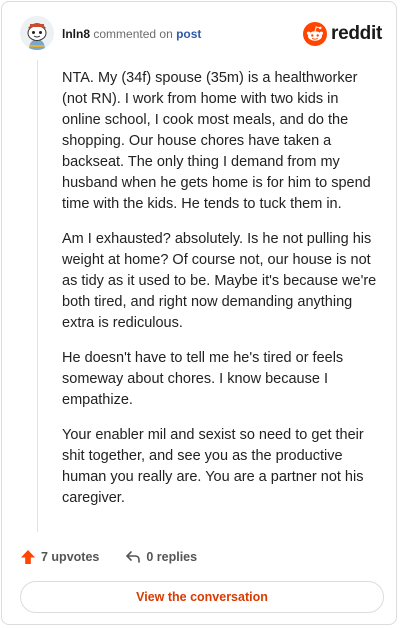  What do you see at coordinates (188, 34) in the screenshot?
I see `post-link: post` at bounding box center [188, 34].